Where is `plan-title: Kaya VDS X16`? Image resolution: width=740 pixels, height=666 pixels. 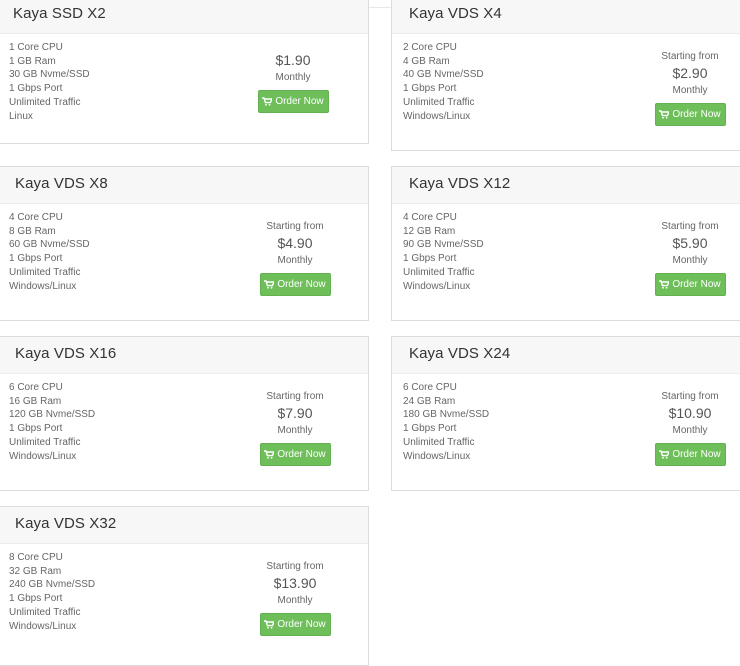 plan-title: Kaya VDS X16 is located at coordinates (66, 353).